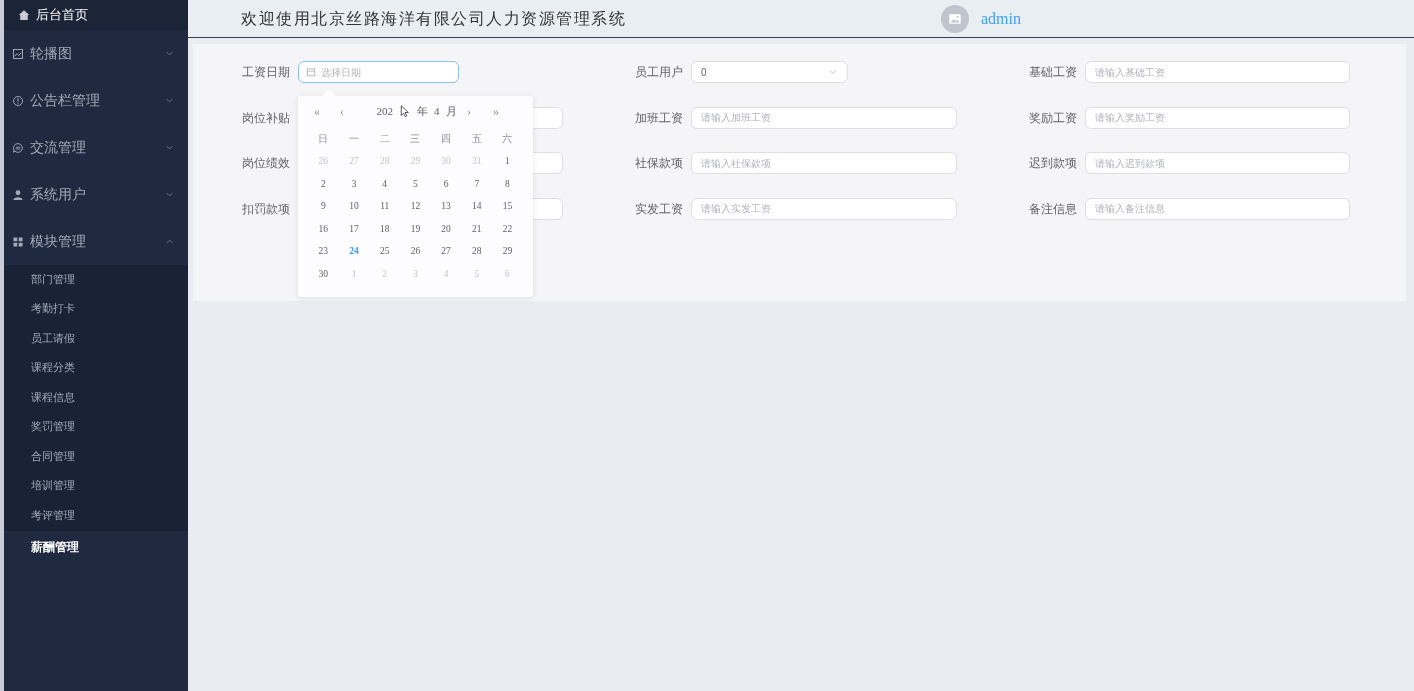 This screenshot has width=1414, height=691. I want to click on home-icon, so click(24, 15).